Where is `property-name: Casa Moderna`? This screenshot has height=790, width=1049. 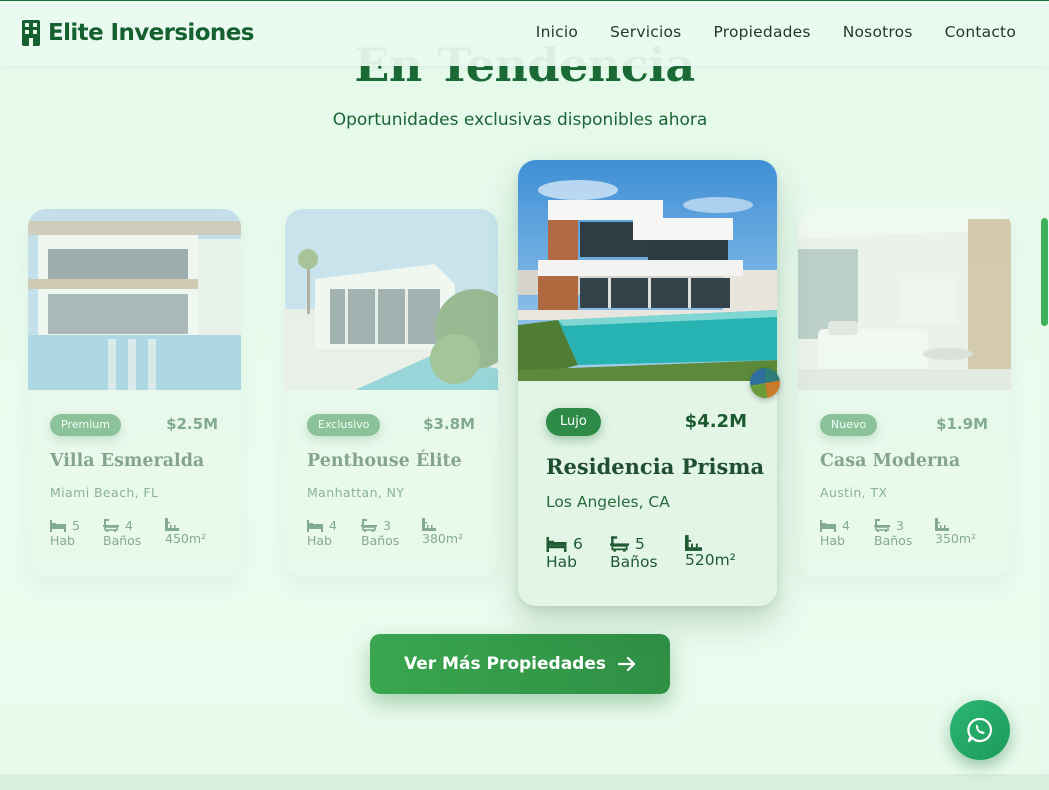
property-name: Casa Moderna is located at coordinates (890, 461).